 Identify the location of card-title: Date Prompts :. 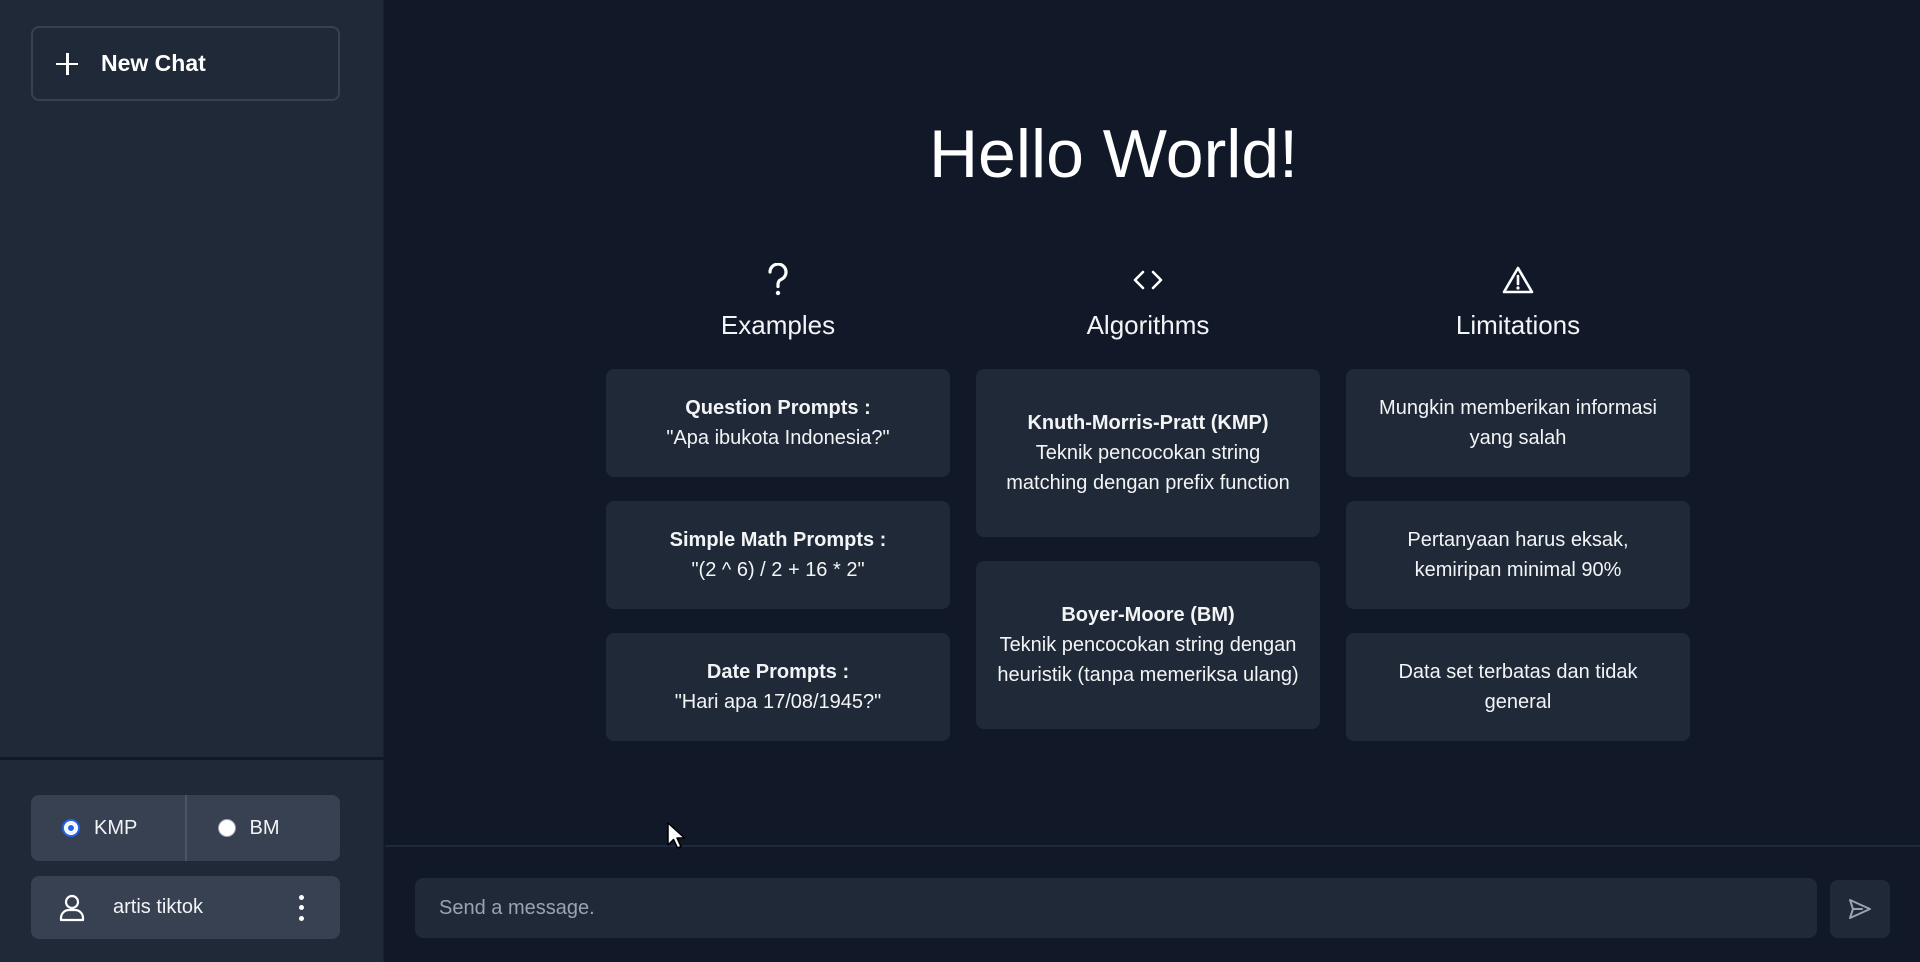
(778, 672).